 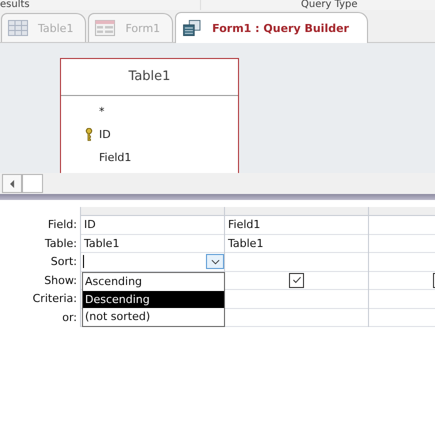 I want to click on row-label: Sort:, so click(x=64, y=262).